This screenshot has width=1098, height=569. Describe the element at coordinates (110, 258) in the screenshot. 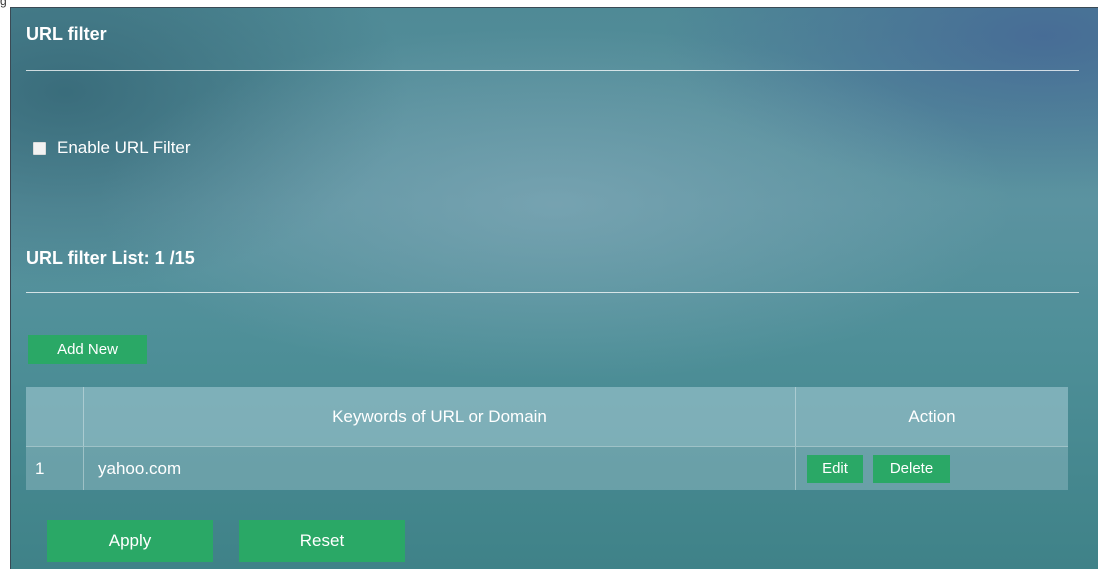

I see `url-filter-list-title: URL filter List: 1 /15` at that location.